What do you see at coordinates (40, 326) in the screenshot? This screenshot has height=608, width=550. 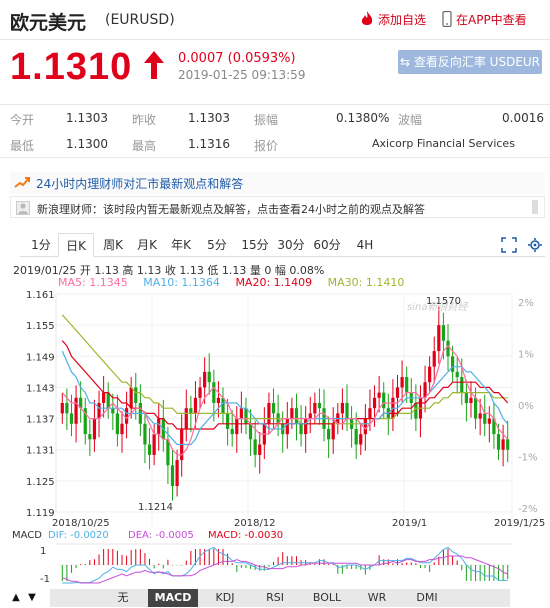 I see `y-tick-label: 1.155` at bounding box center [40, 326].